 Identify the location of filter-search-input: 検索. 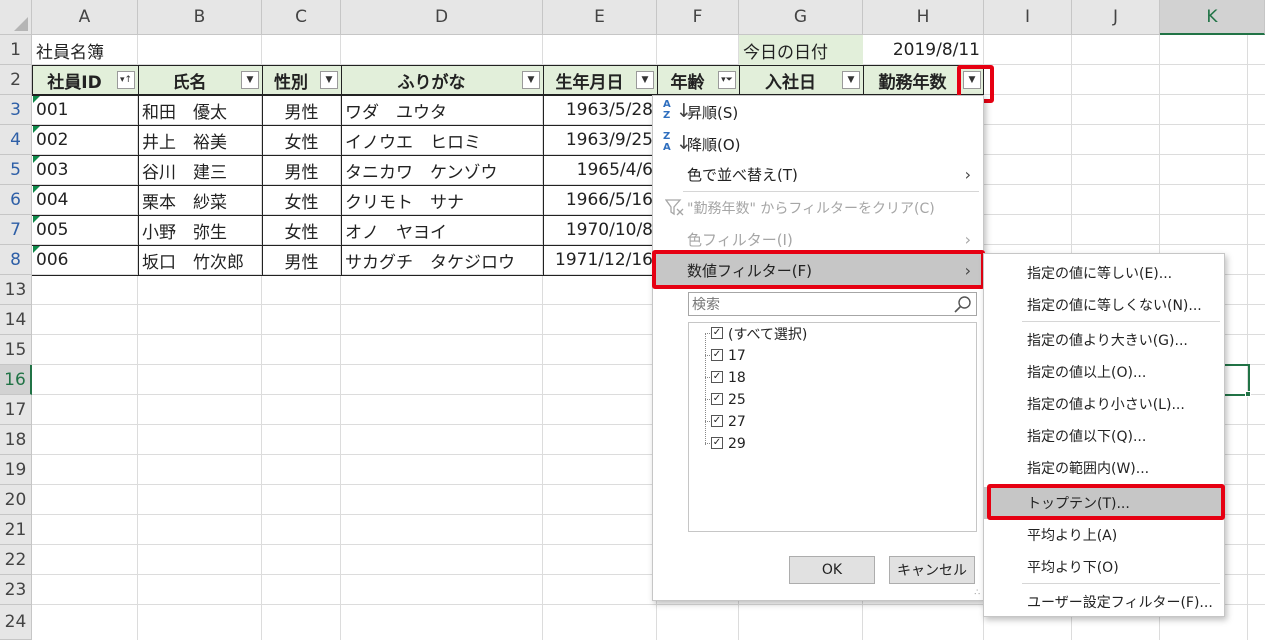
(832, 304).